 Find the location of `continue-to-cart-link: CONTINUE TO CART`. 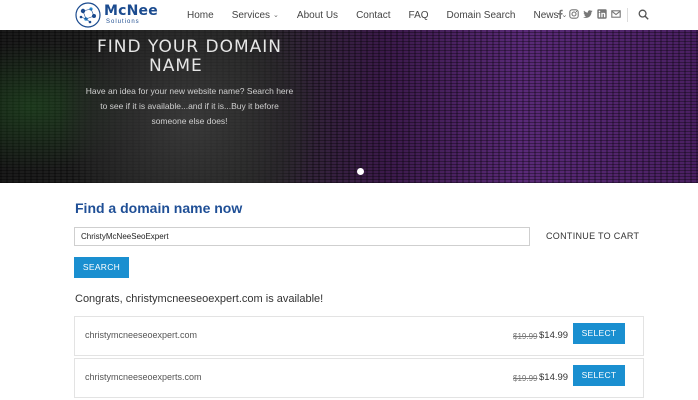

continue-to-cart-link: CONTINUE TO CART is located at coordinates (592, 236).